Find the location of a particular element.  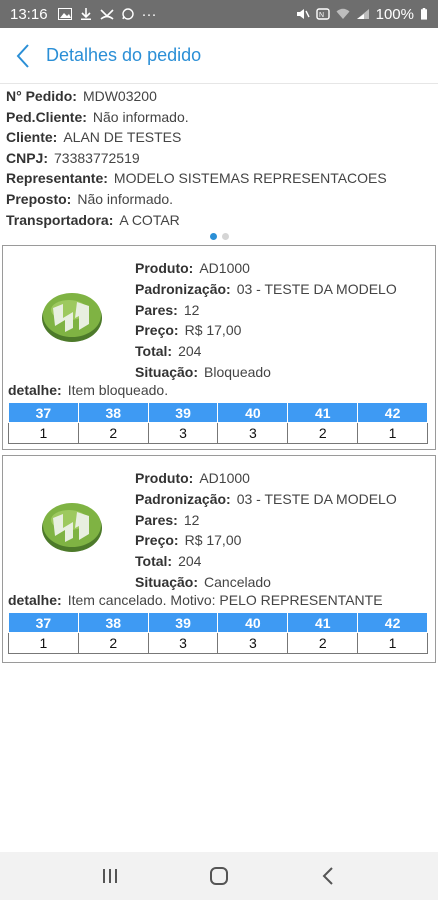

size-cell: 39 is located at coordinates (183, 412).